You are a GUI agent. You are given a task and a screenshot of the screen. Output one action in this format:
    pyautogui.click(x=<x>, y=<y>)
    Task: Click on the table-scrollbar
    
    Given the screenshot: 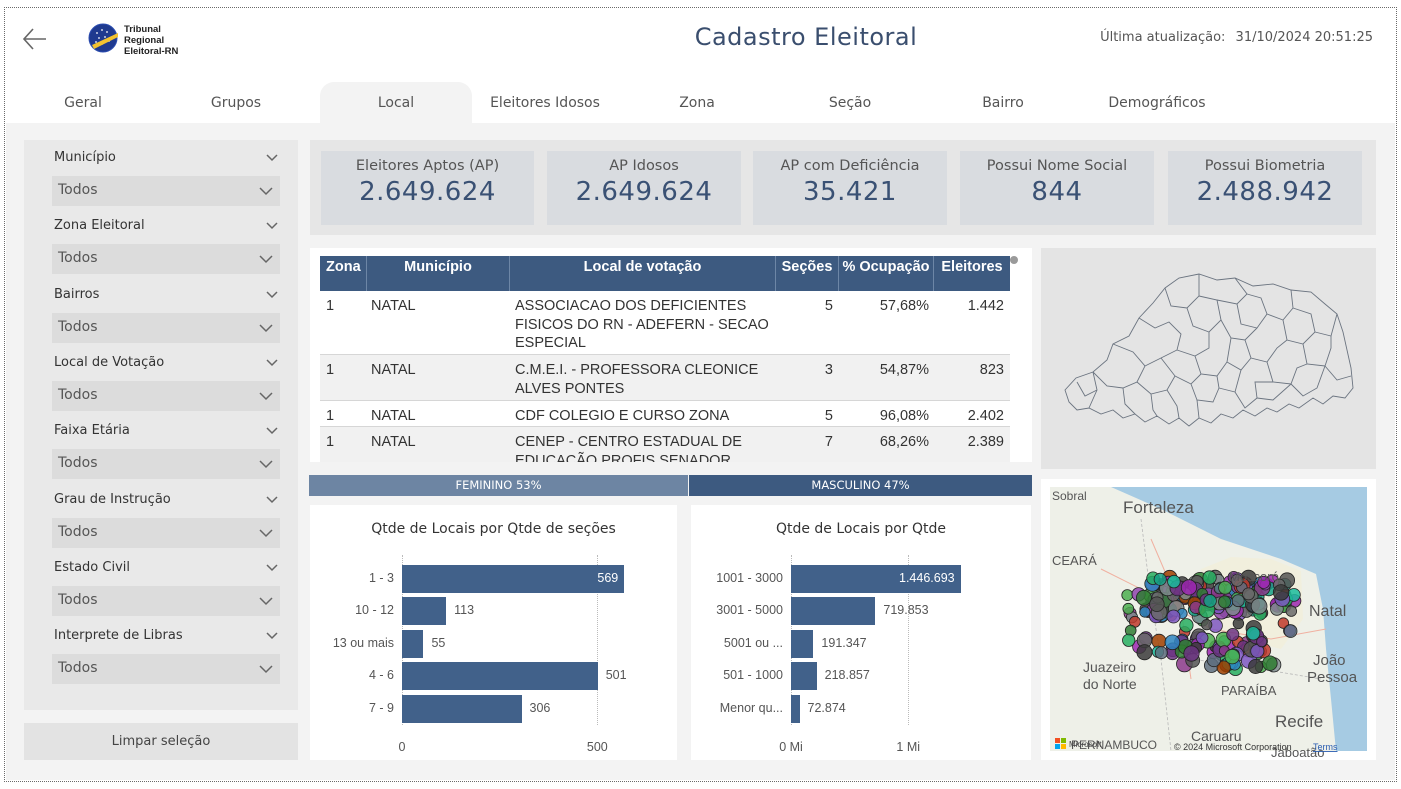 What is the action you would take?
    pyautogui.click(x=1014, y=260)
    